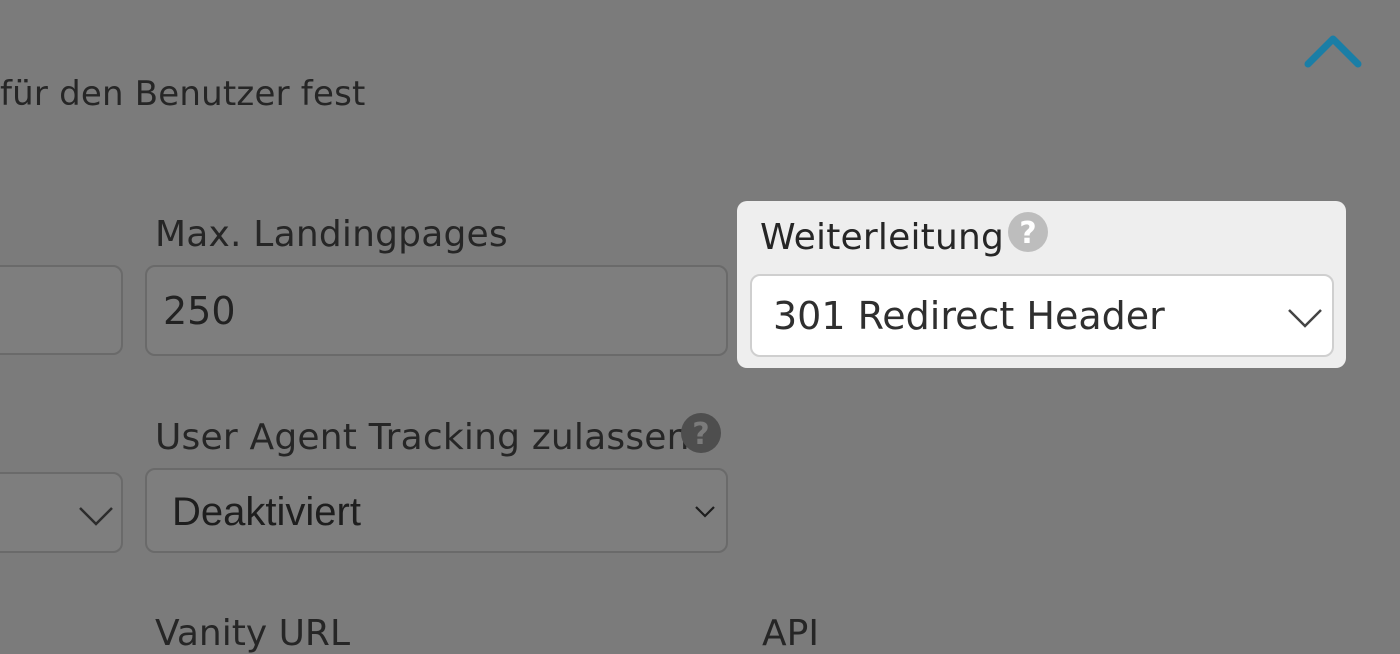  What do you see at coordinates (183, 94) in the screenshot?
I see `section-description: für den Benutzer fest` at bounding box center [183, 94].